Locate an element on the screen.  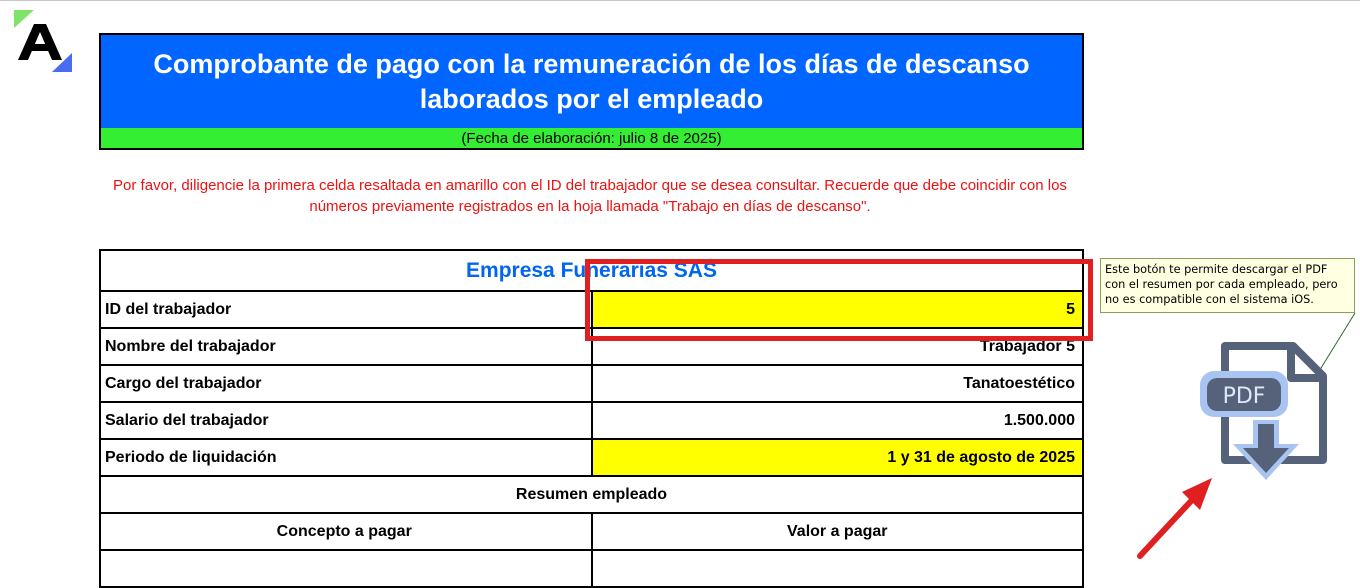
window-top-border is located at coordinates (680, 0).